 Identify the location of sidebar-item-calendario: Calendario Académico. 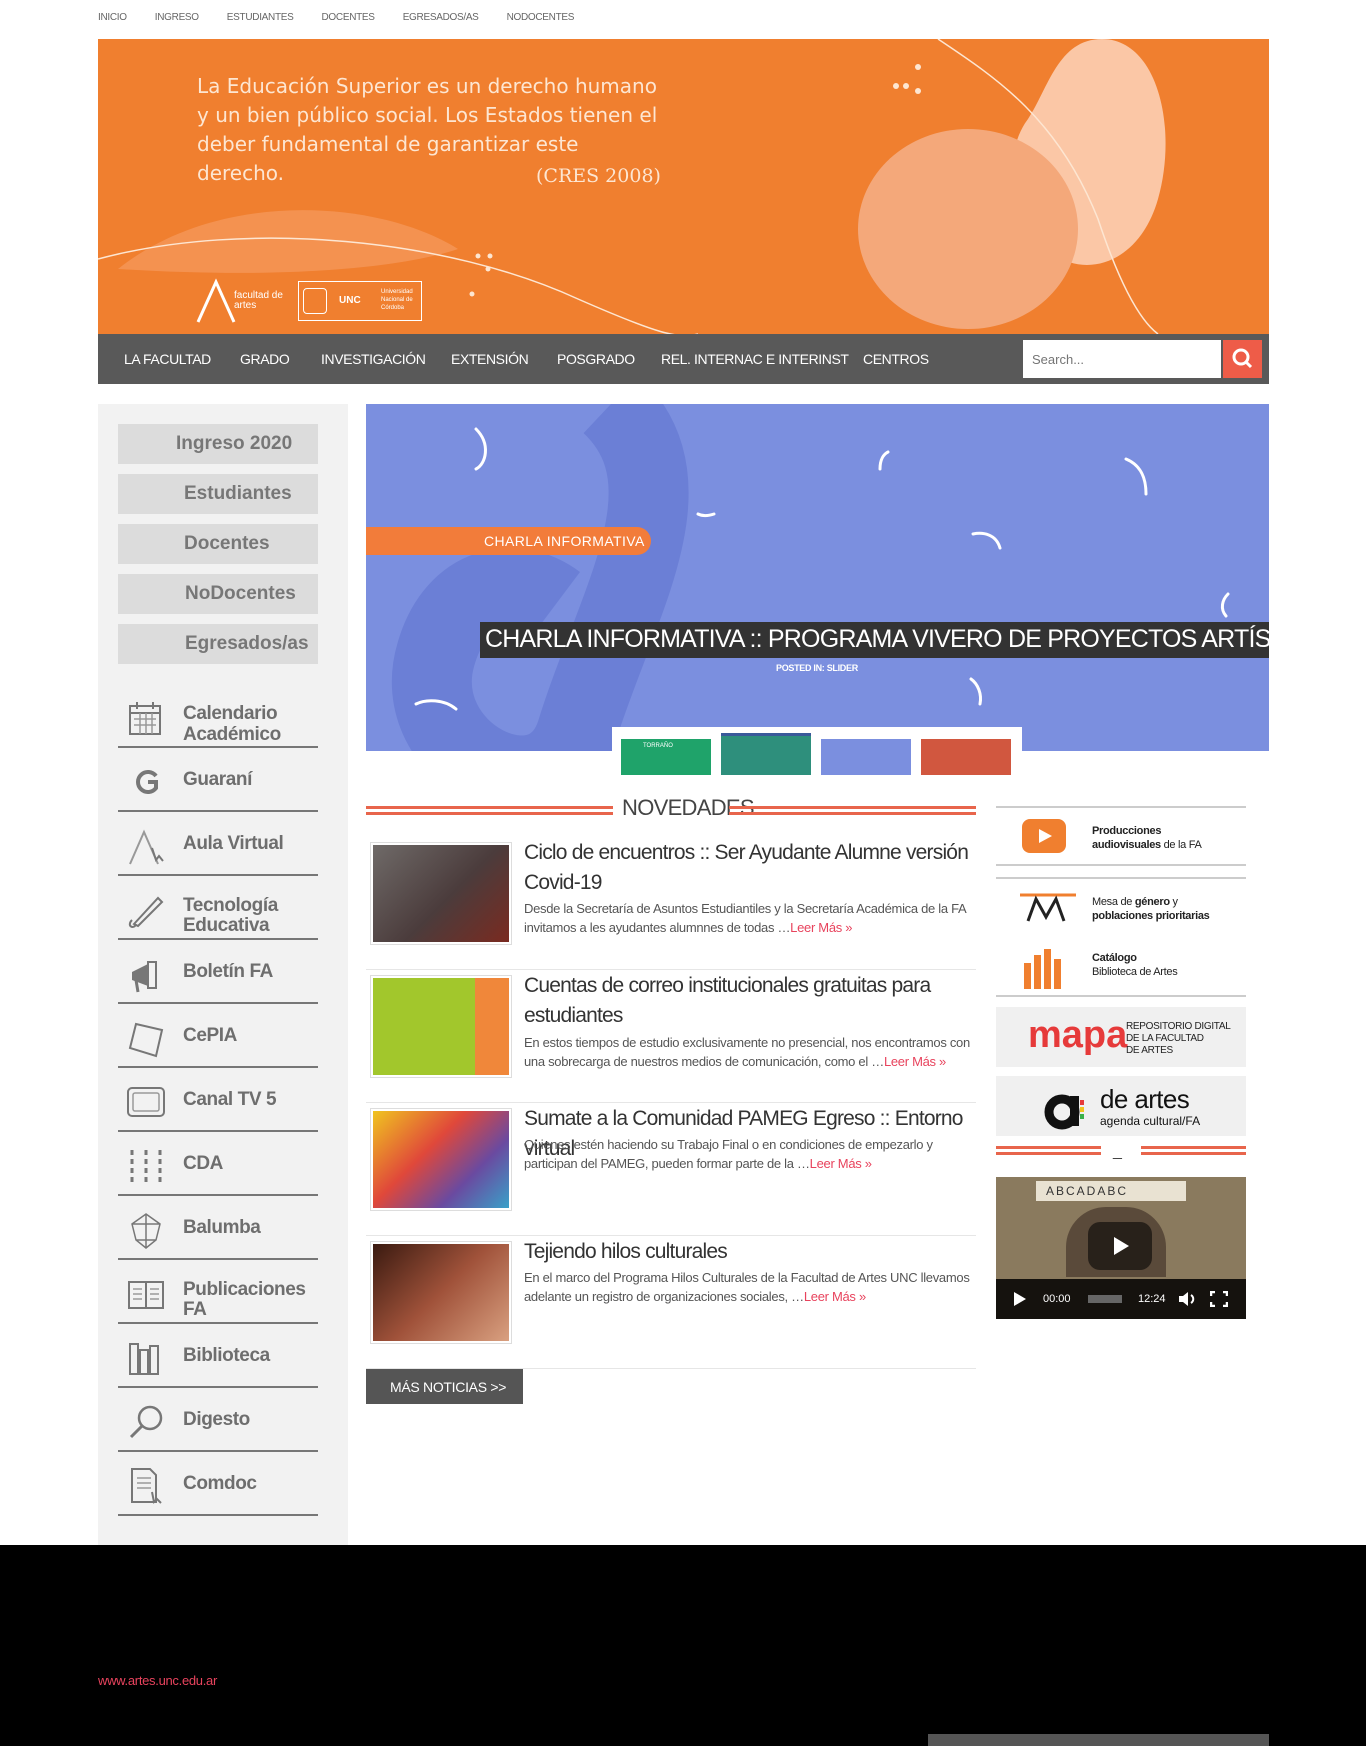
(218, 717).